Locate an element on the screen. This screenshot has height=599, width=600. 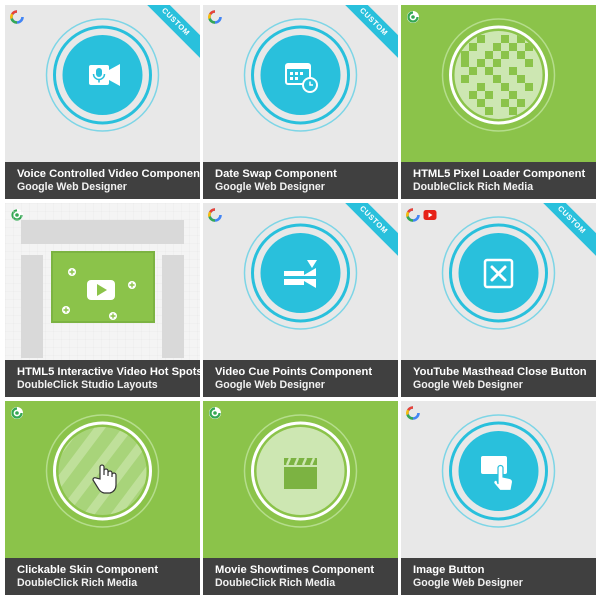
card-title: HTML5 Interactive Video Hot Spots is located at coordinates (108, 372).